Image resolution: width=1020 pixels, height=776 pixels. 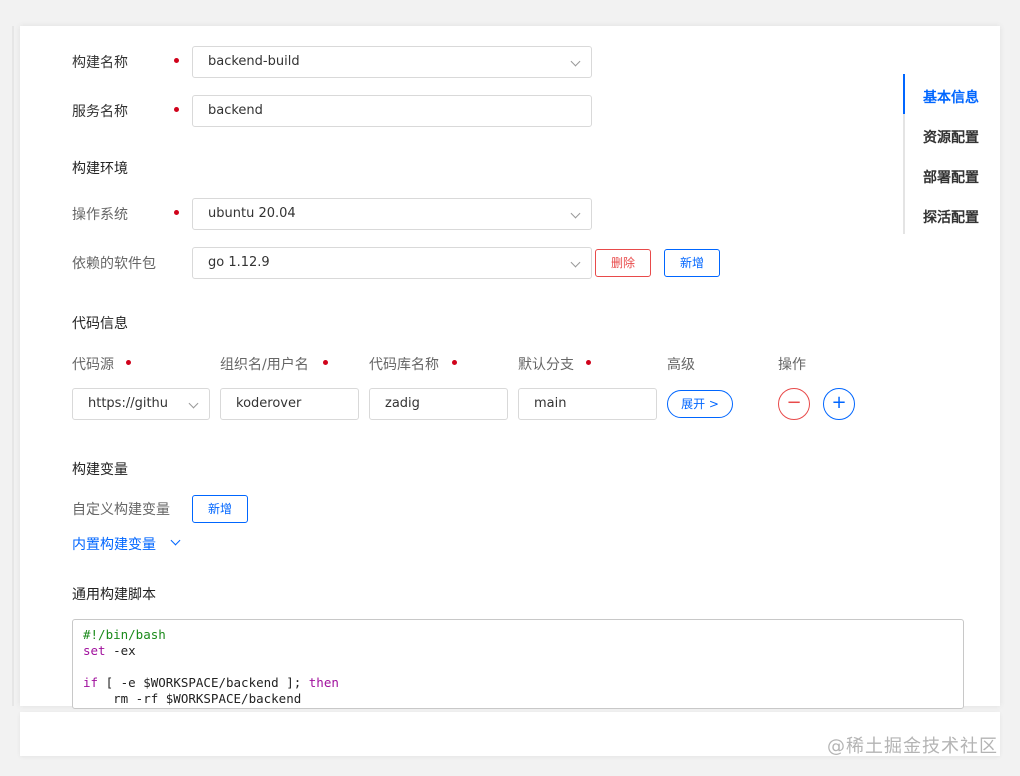 I want to click on build-vars-heading: 构建变量, so click(x=100, y=470).